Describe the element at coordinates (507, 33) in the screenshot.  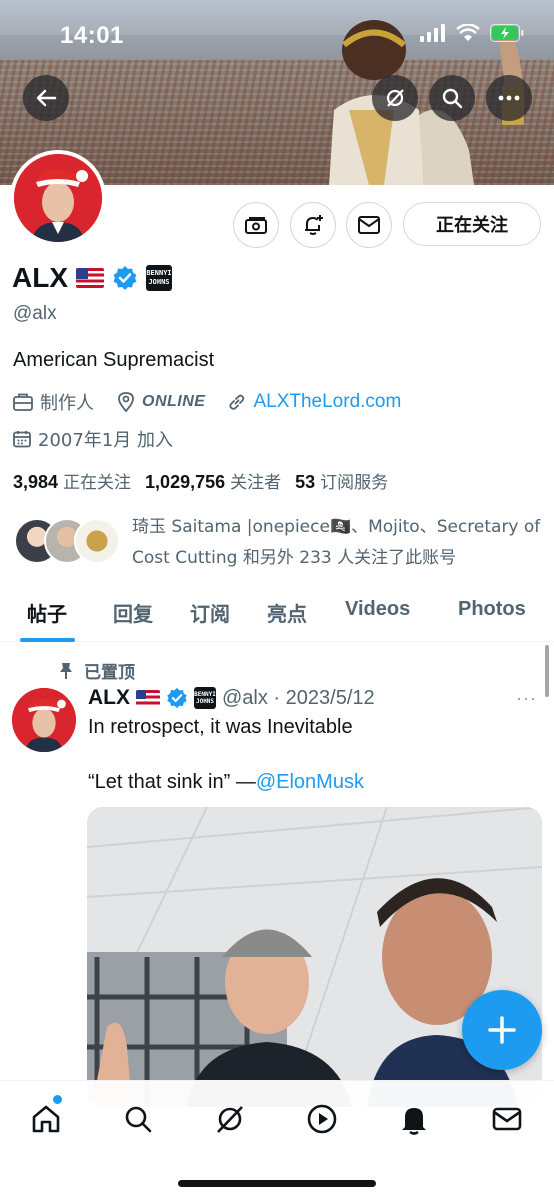
I see `battery-icon` at that location.